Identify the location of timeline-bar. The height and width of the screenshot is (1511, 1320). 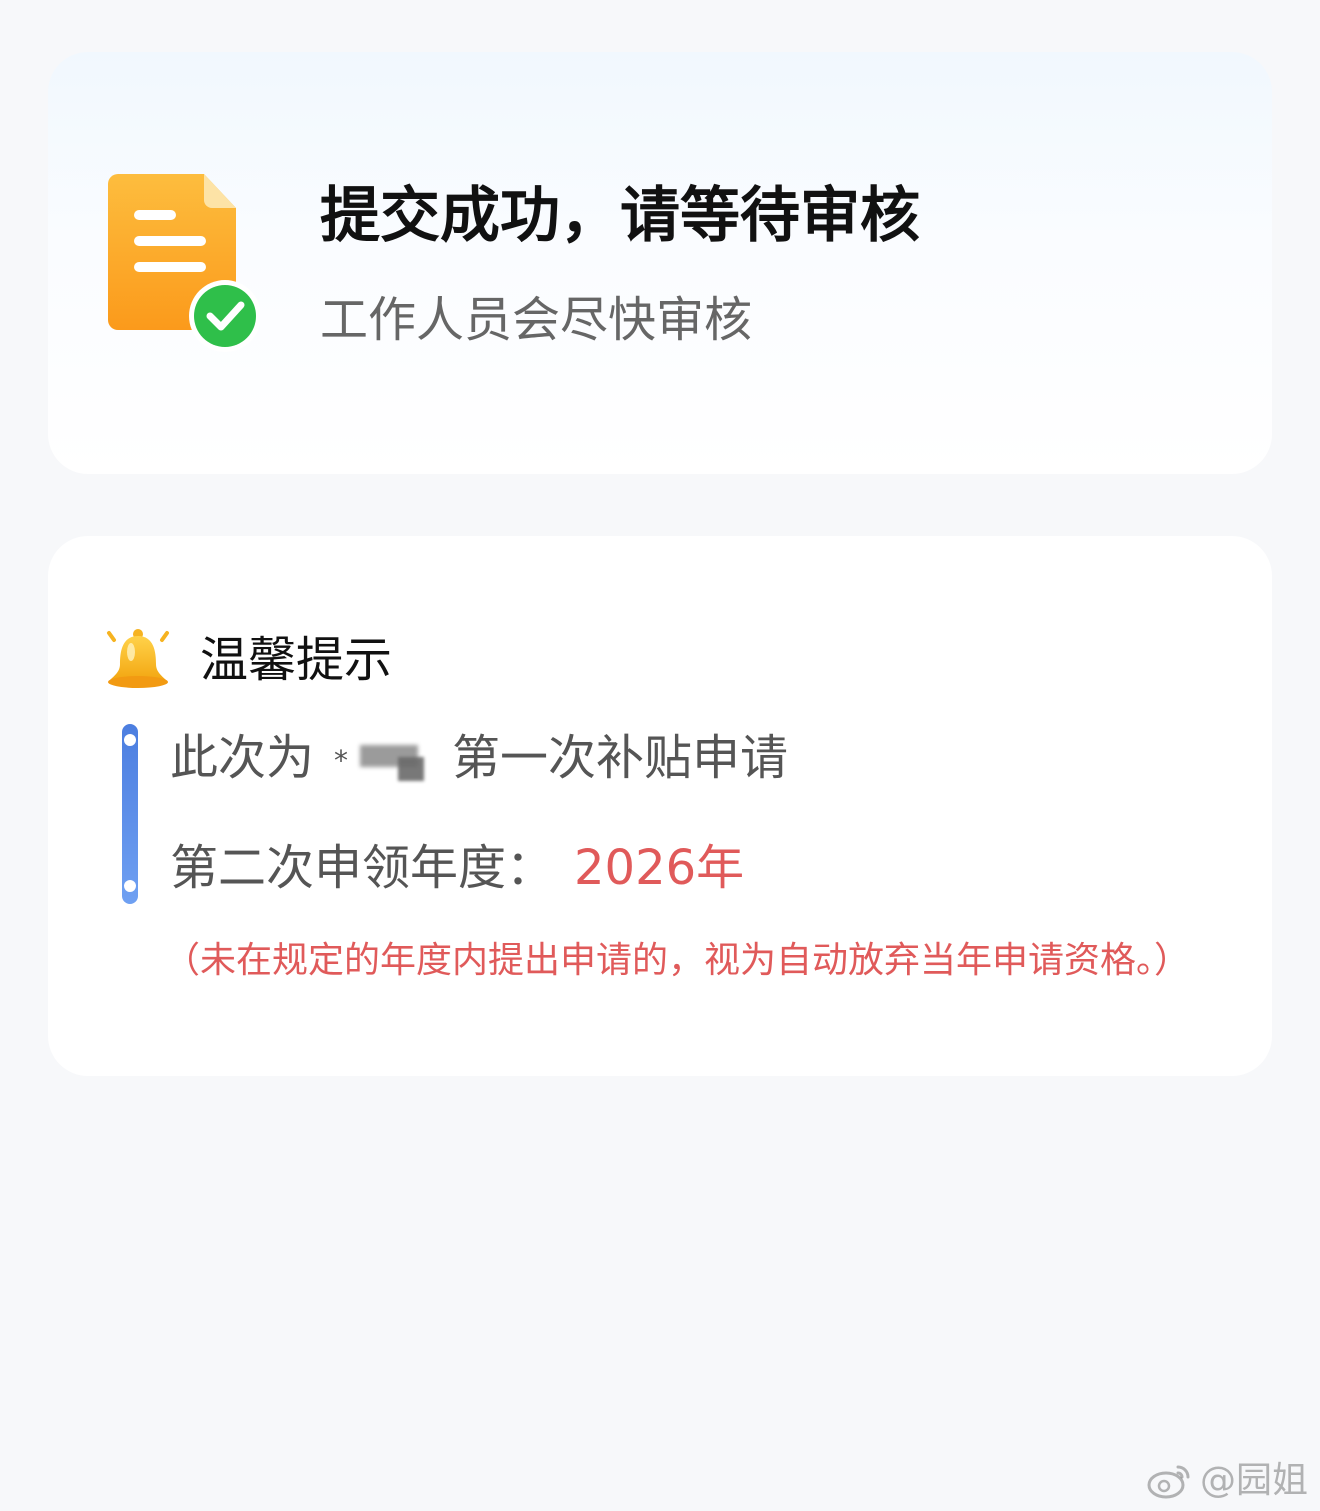
(130, 814).